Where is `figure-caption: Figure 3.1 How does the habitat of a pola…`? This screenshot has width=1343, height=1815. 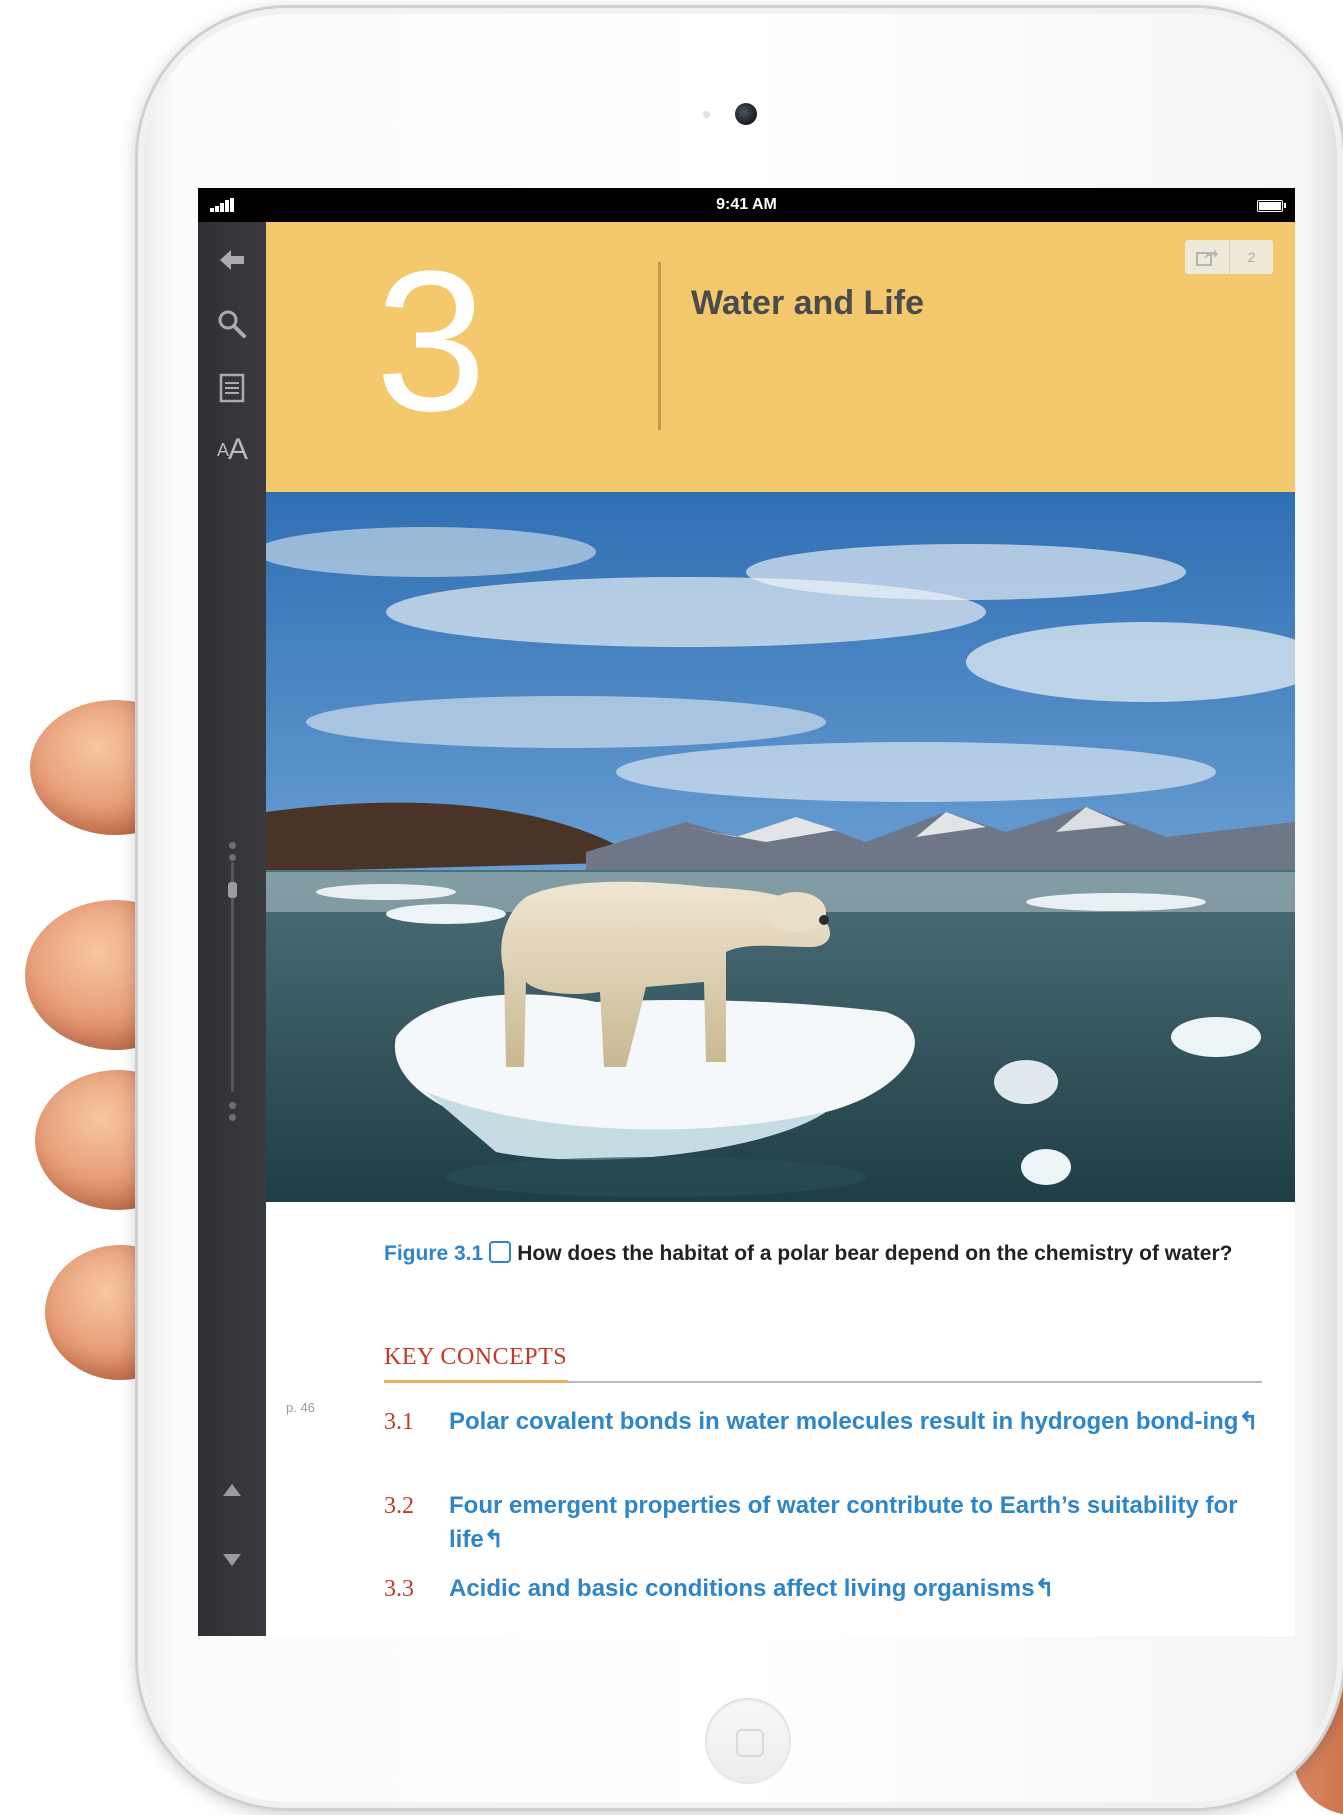
figure-caption: Figure 3.1 How does the habitat of a pola… is located at coordinates (809, 1254).